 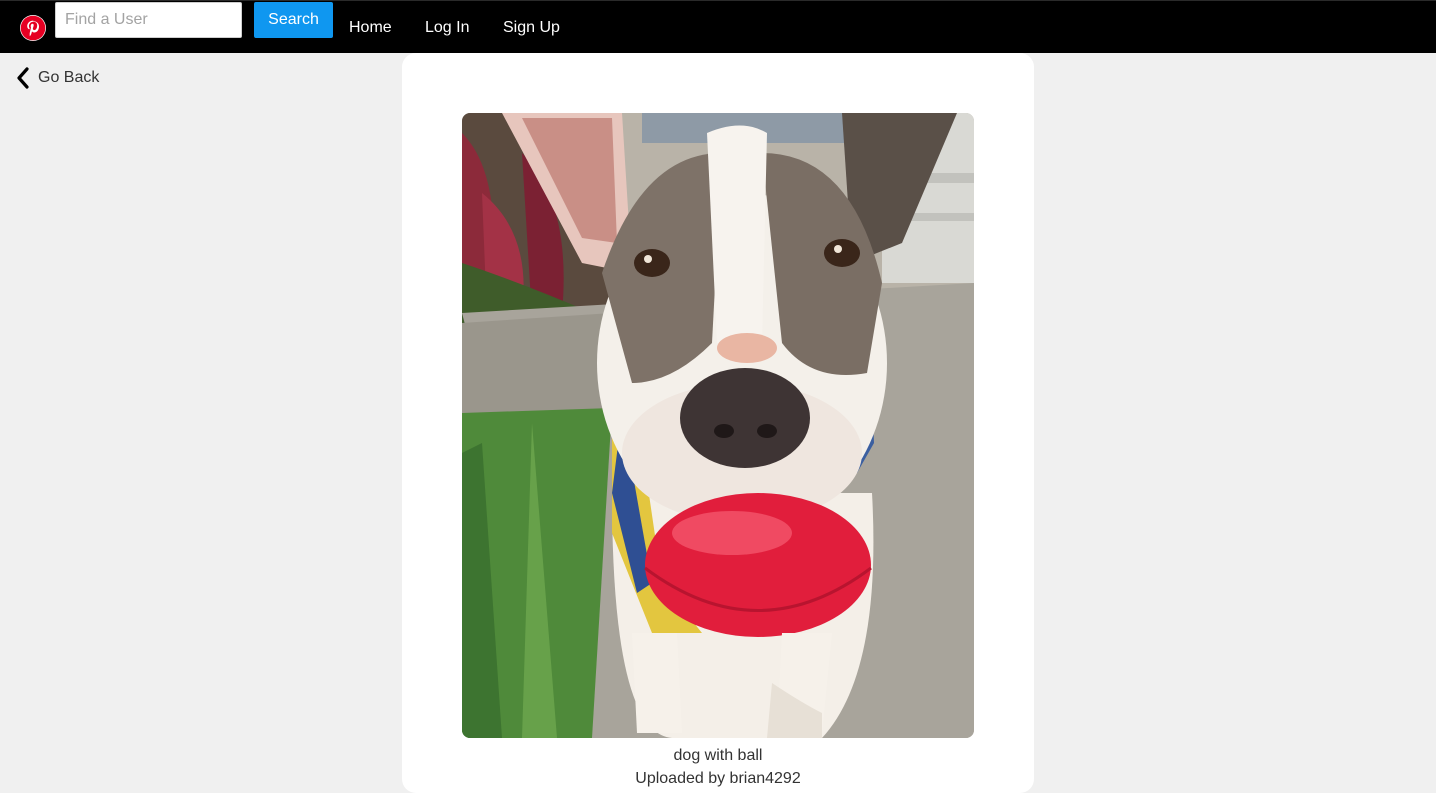 I want to click on nav-link-signup: Sign Up, so click(x=531, y=28).